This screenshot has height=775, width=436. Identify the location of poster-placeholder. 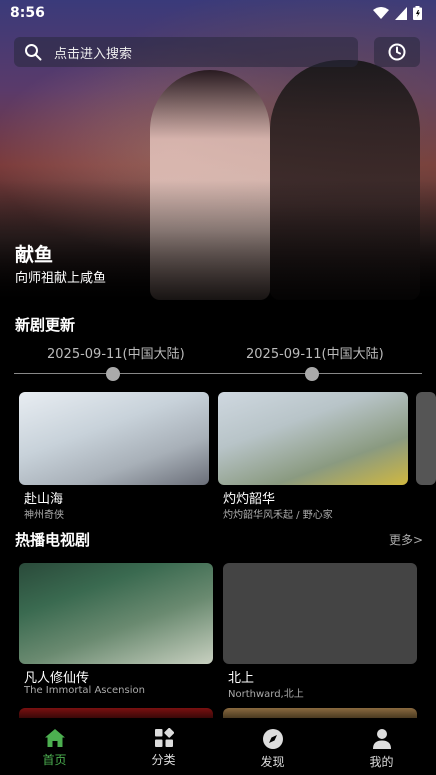
(320, 613).